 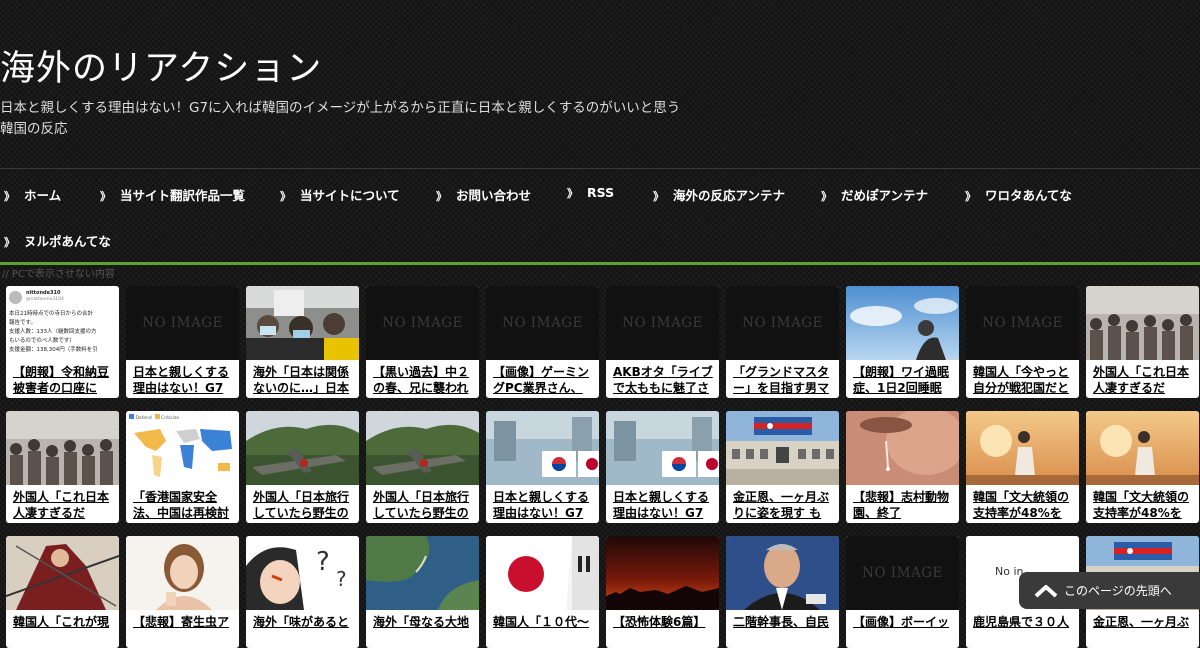 What do you see at coordinates (15, 297) in the screenshot?
I see `avatar` at bounding box center [15, 297].